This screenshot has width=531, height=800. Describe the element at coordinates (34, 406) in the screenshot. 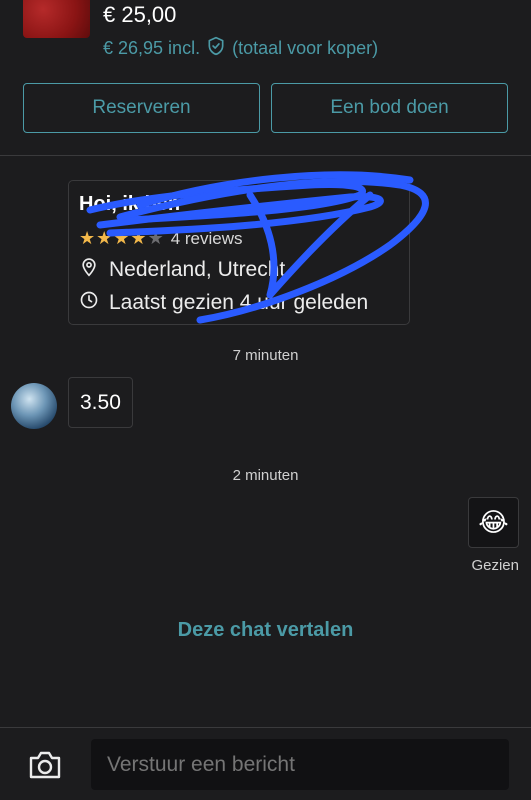

I see `seller-avatar` at that location.